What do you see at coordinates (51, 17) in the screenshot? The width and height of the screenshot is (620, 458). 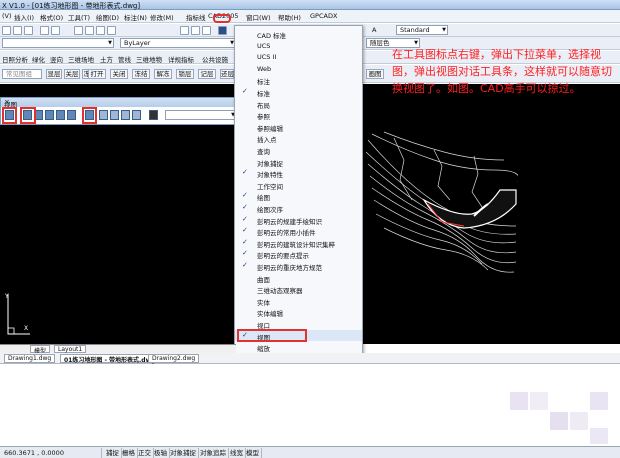 I see `menu-format: 格式(O)` at bounding box center [51, 17].